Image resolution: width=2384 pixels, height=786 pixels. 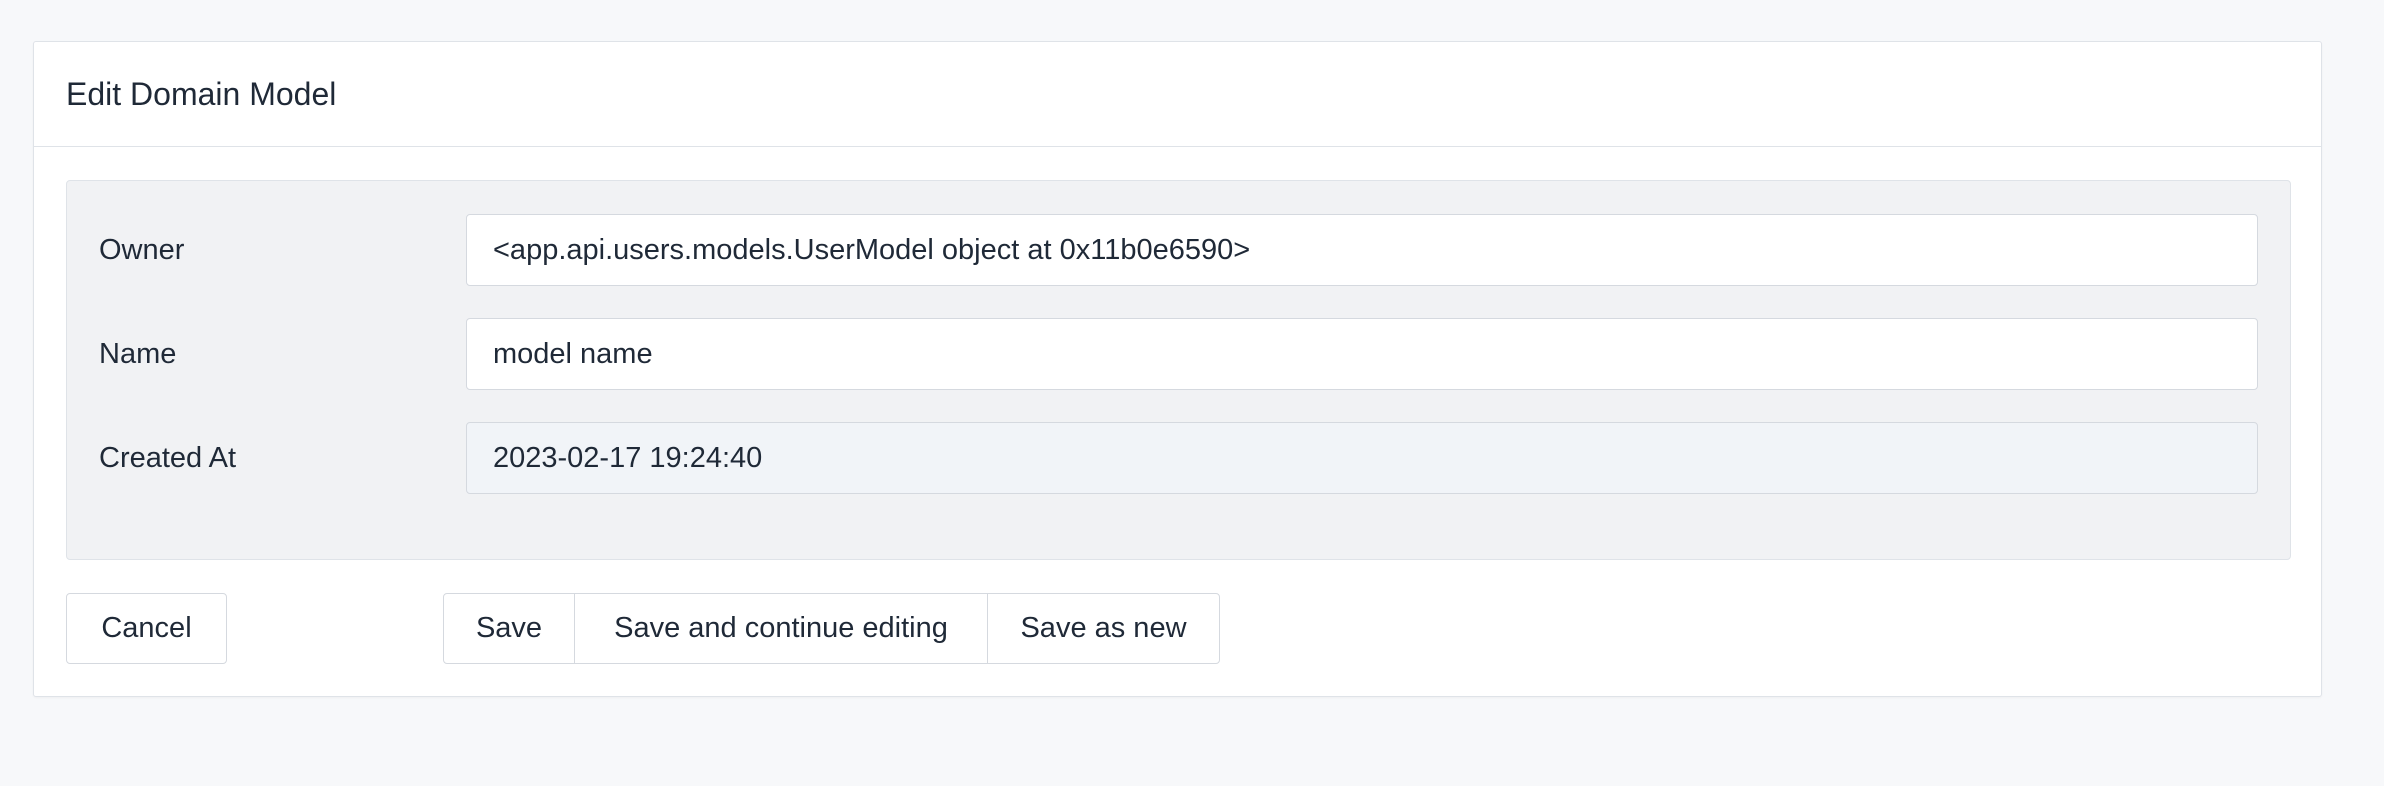 What do you see at coordinates (146, 628) in the screenshot?
I see `cancel-button: Cancel` at bounding box center [146, 628].